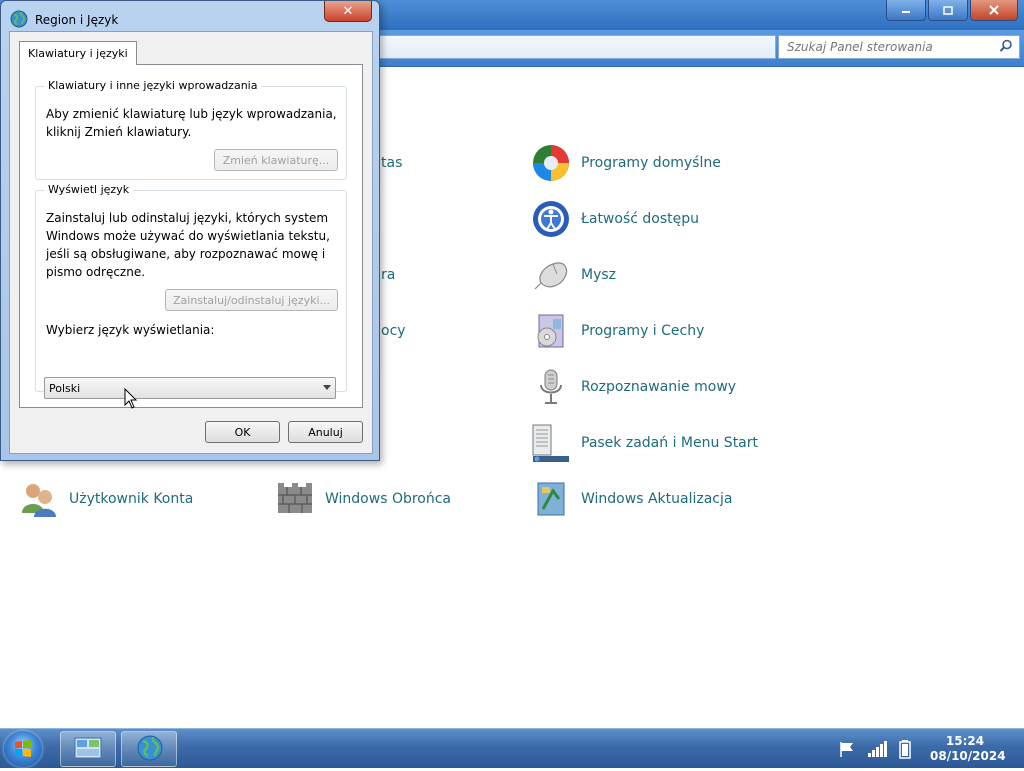 The height and width of the screenshot is (771, 1024). I want to click on cp-item-speech: Rozpoznawanie mowy, so click(633, 387).